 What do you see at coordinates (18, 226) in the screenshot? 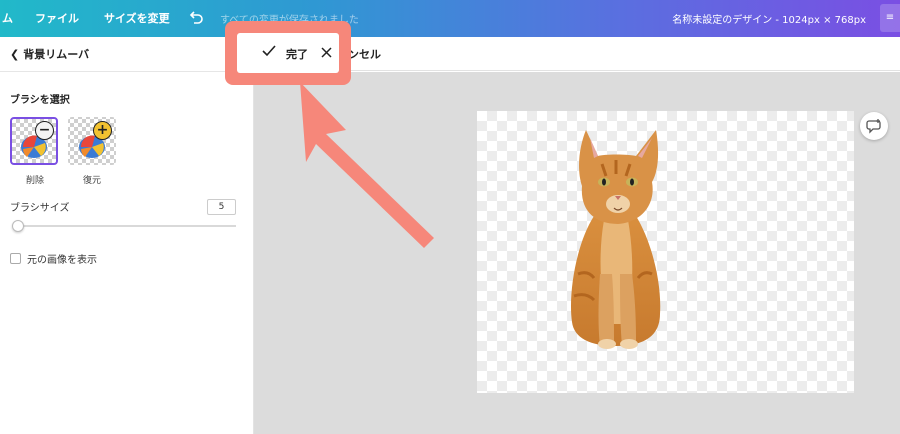
I see `brush-size-slider-handle` at bounding box center [18, 226].